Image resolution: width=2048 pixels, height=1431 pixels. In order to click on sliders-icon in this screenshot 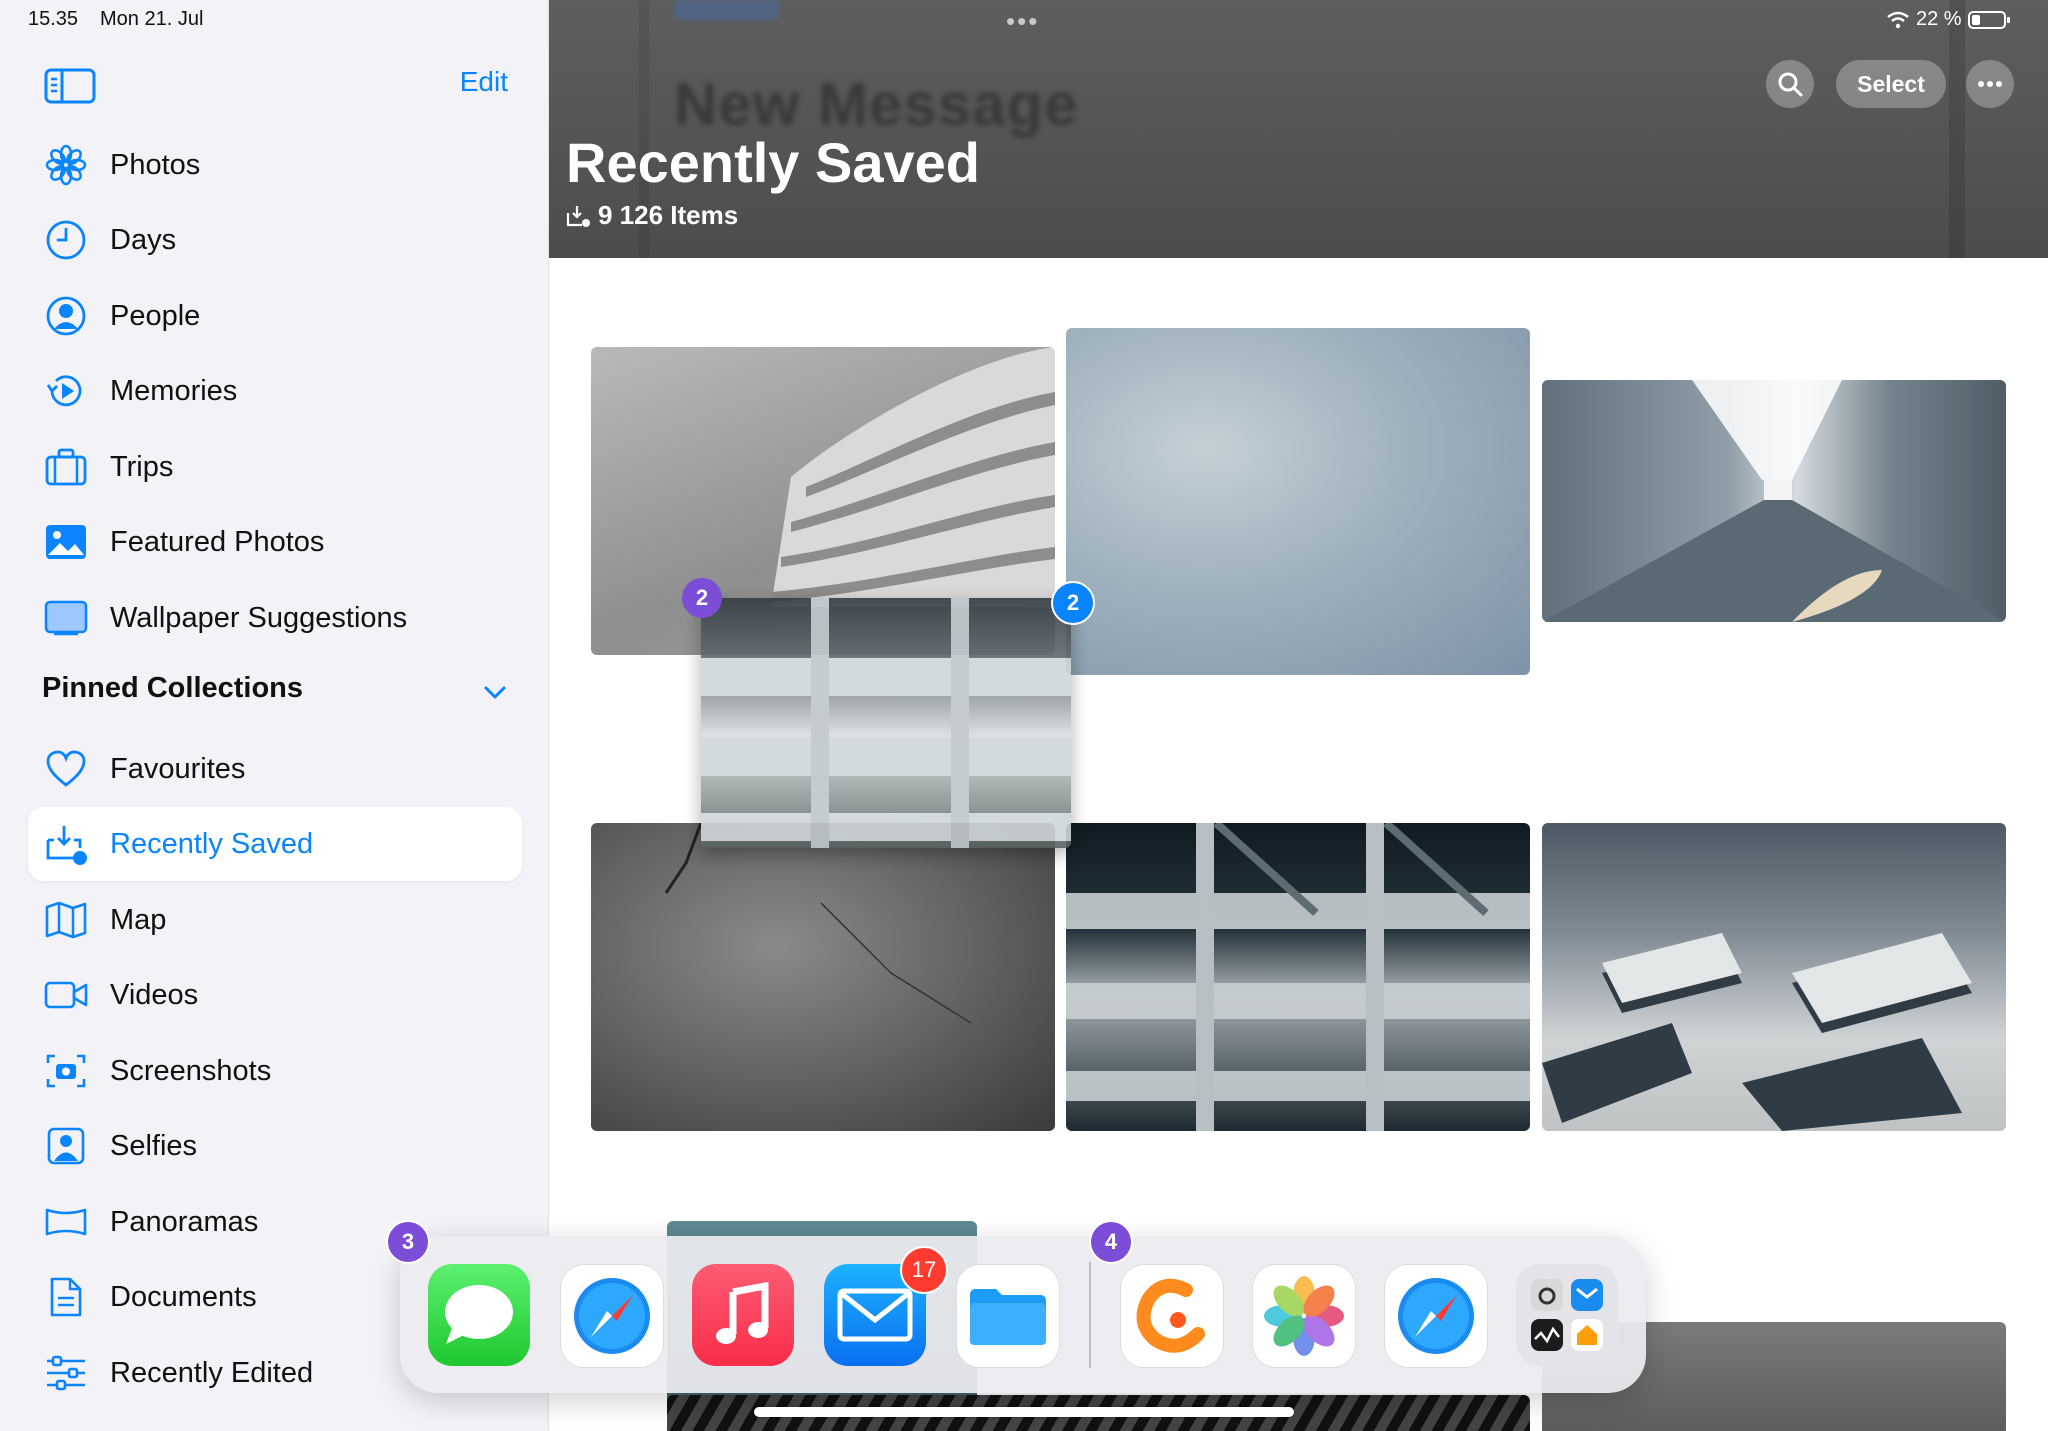, I will do `click(66, 1373)`.